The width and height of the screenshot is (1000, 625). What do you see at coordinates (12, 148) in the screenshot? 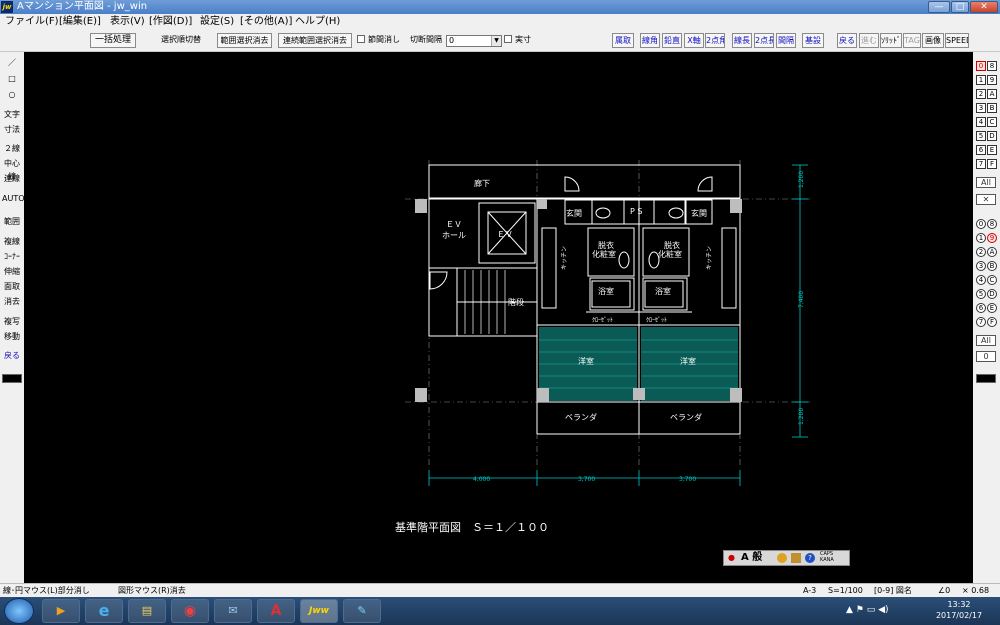
I see `double-line-tool: ２線` at bounding box center [12, 148].